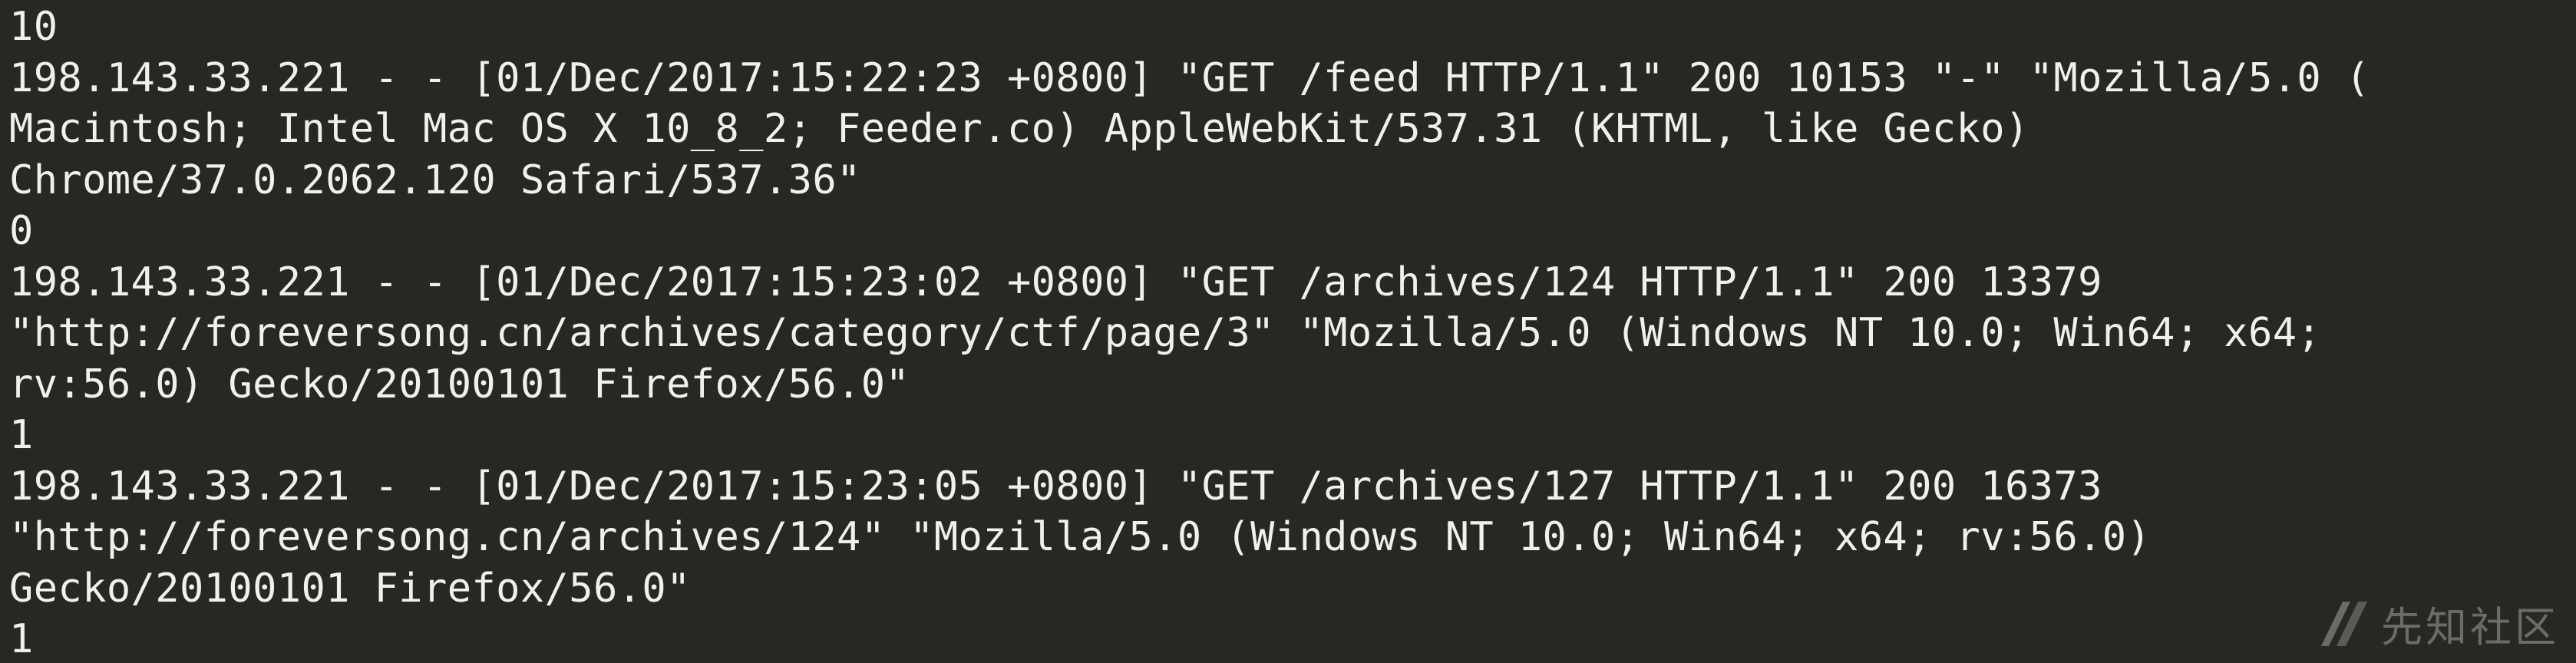 The height and width of the screenshot is (663, 2576). I want to click on terminal-line: 10, so click(33, 27).